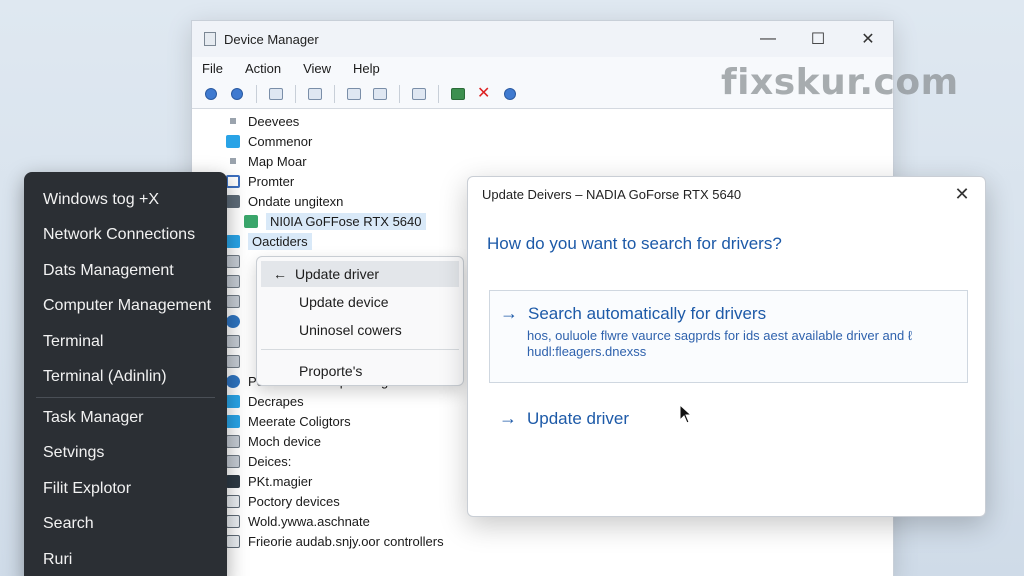  What do you see at coordinates (686, 414) in the screenshot?
I see `mouse-cursor-icon` at bounding box center [686, 414].